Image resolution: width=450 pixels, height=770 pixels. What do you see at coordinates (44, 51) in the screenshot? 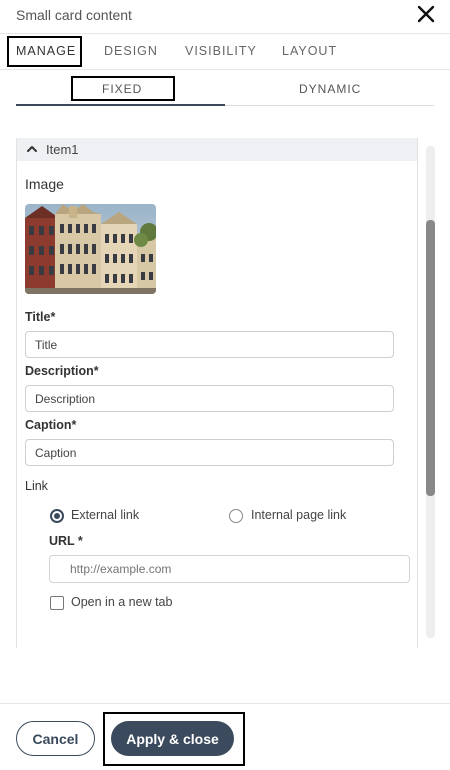
I see `tab-manage-highlight` at bounding box center [44, 51].